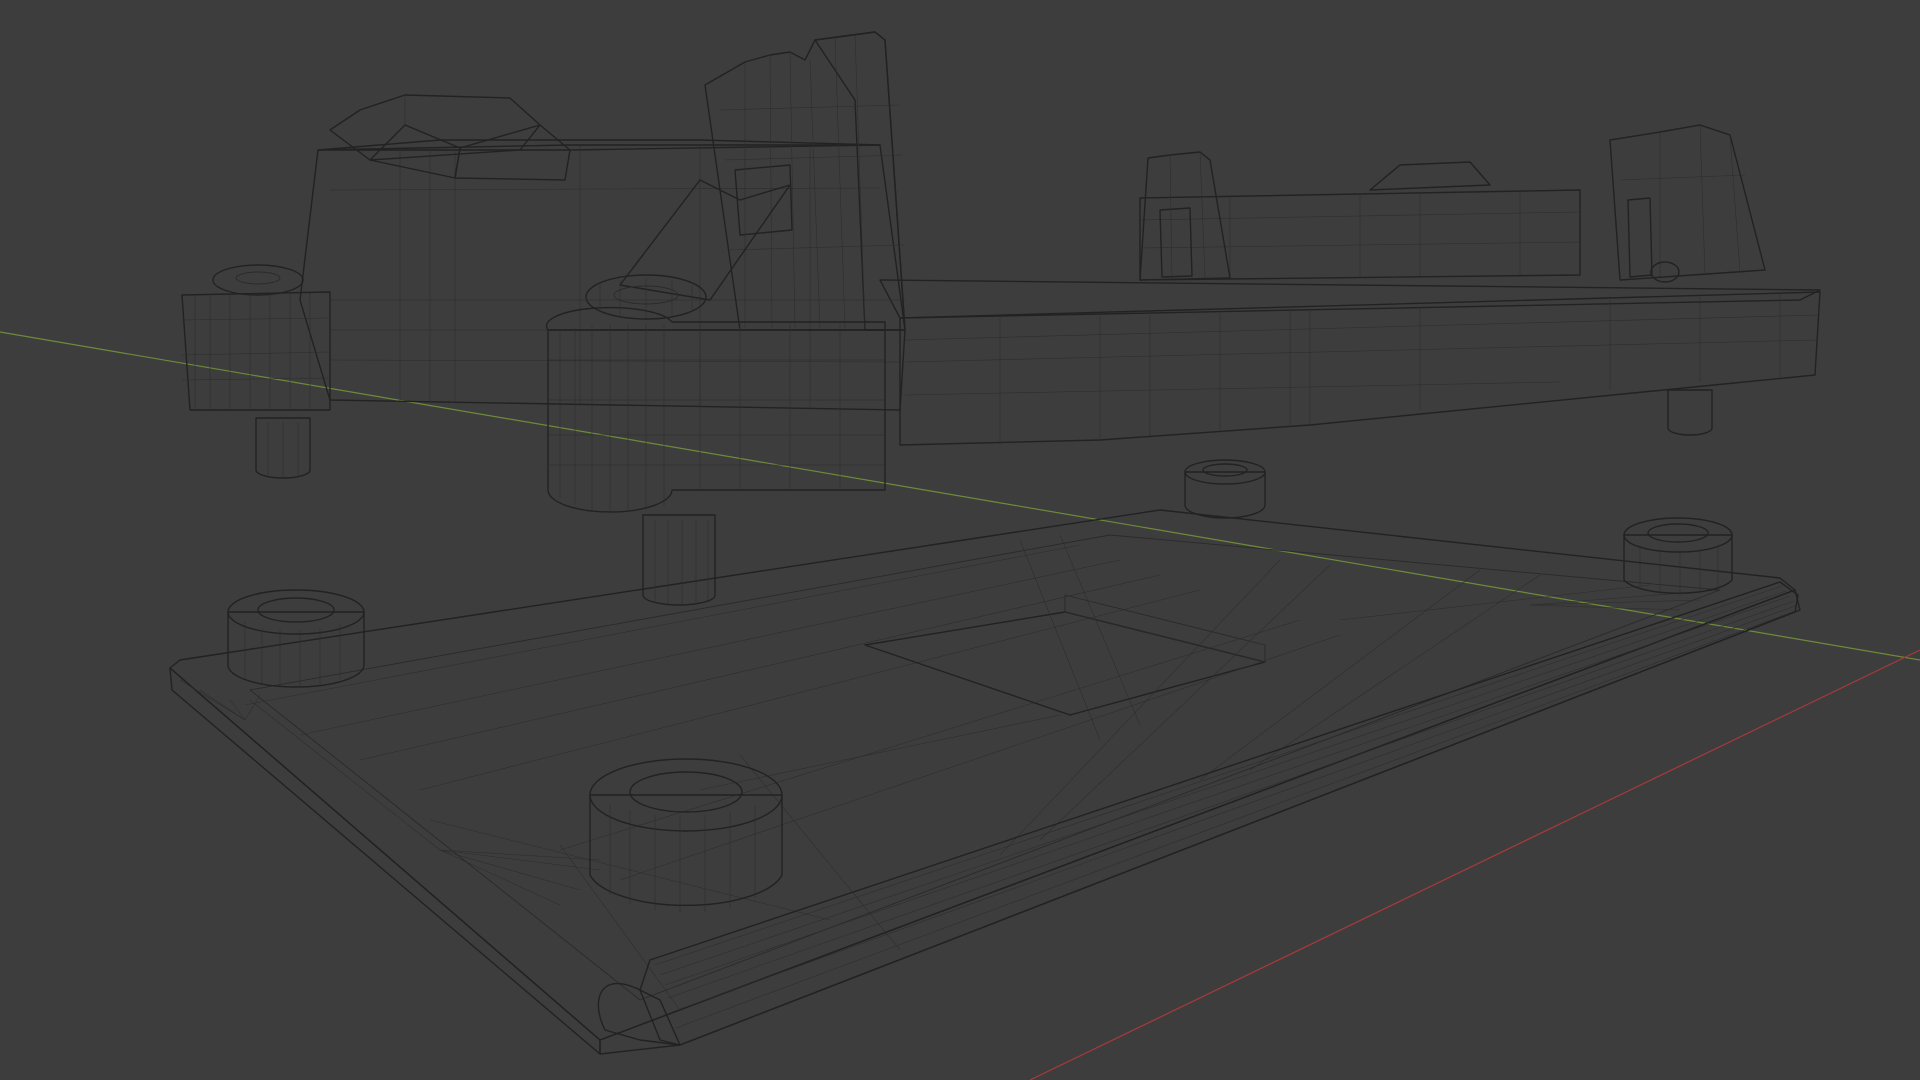 This screenshot has height=1080, width=1920. What do you see at coordinates (1665, 272) in the screenshot?
I see `nub-back-right` at bounding box center [1665, 272].